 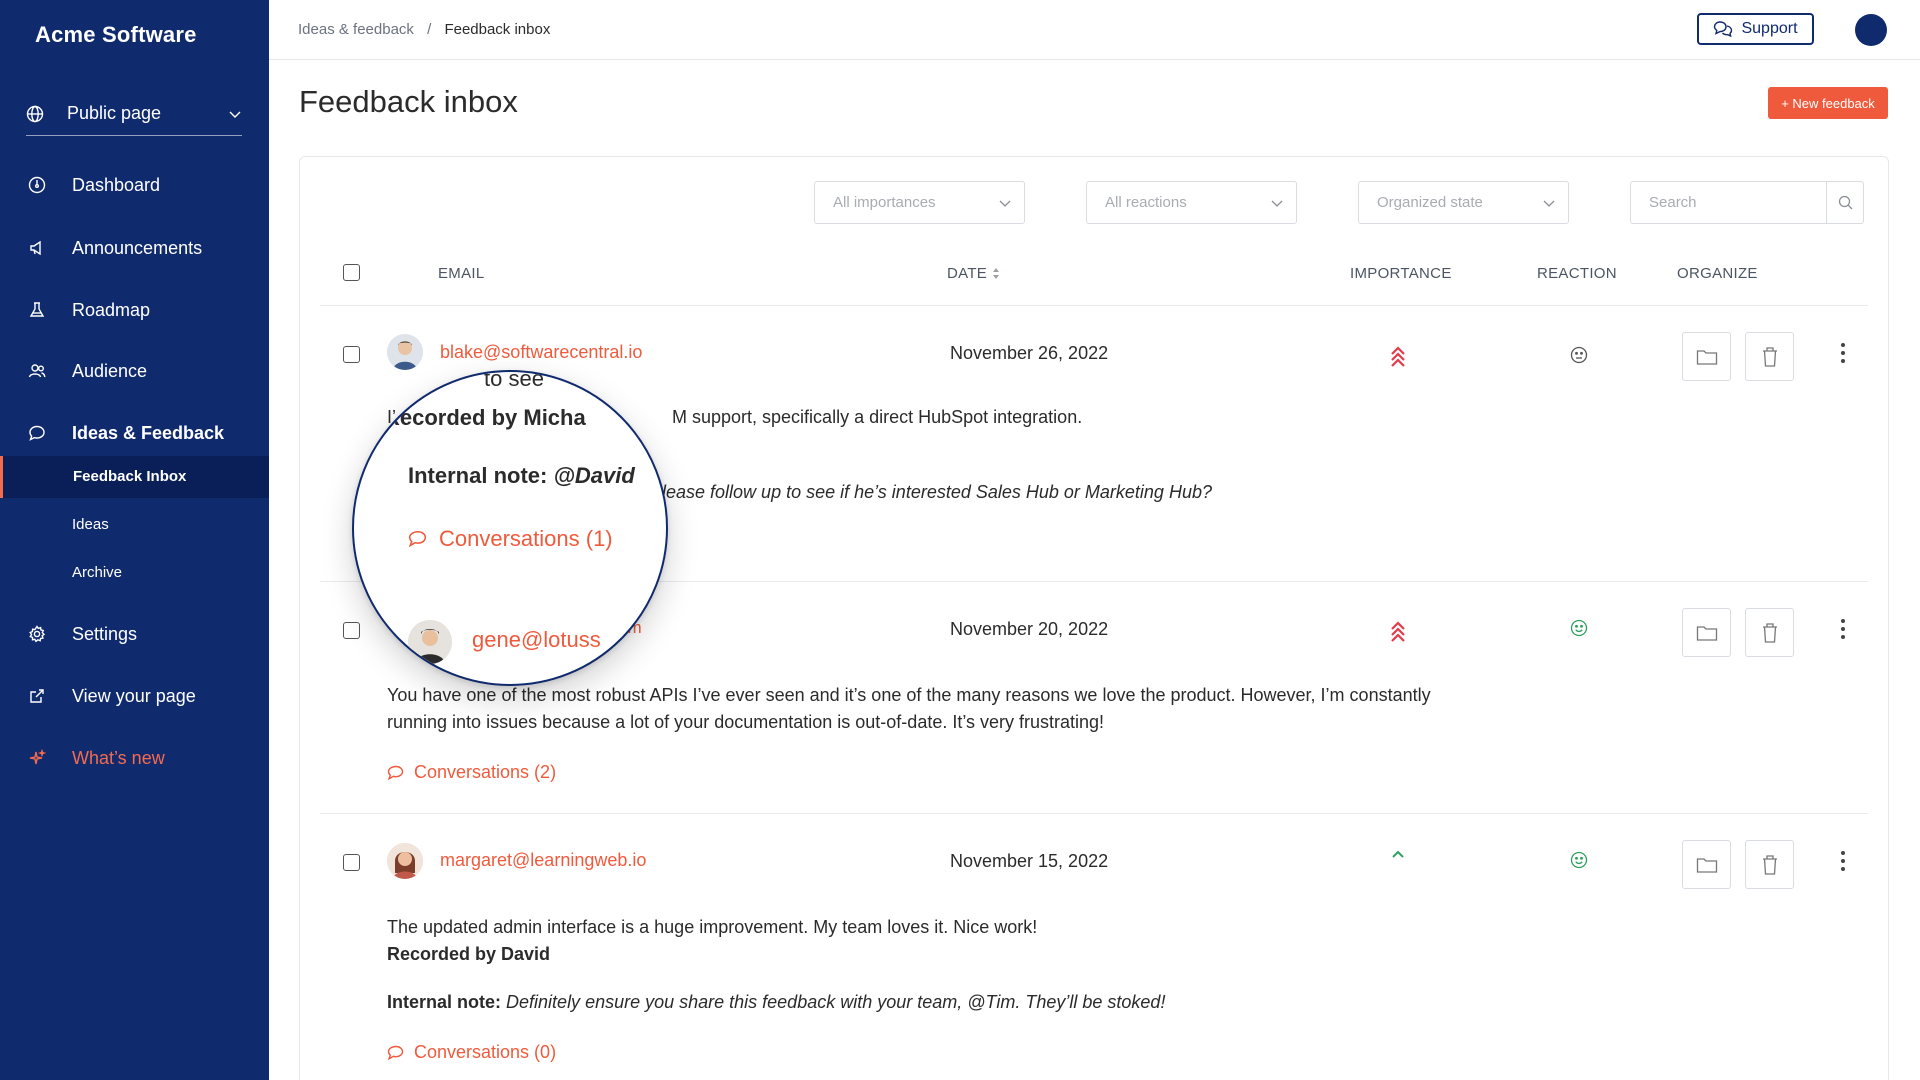 What do you see at coordinates (497, 29) in the screenshot?
I see `breadcrumb-current: Feedback inbox` at bounding box center [497, 29].